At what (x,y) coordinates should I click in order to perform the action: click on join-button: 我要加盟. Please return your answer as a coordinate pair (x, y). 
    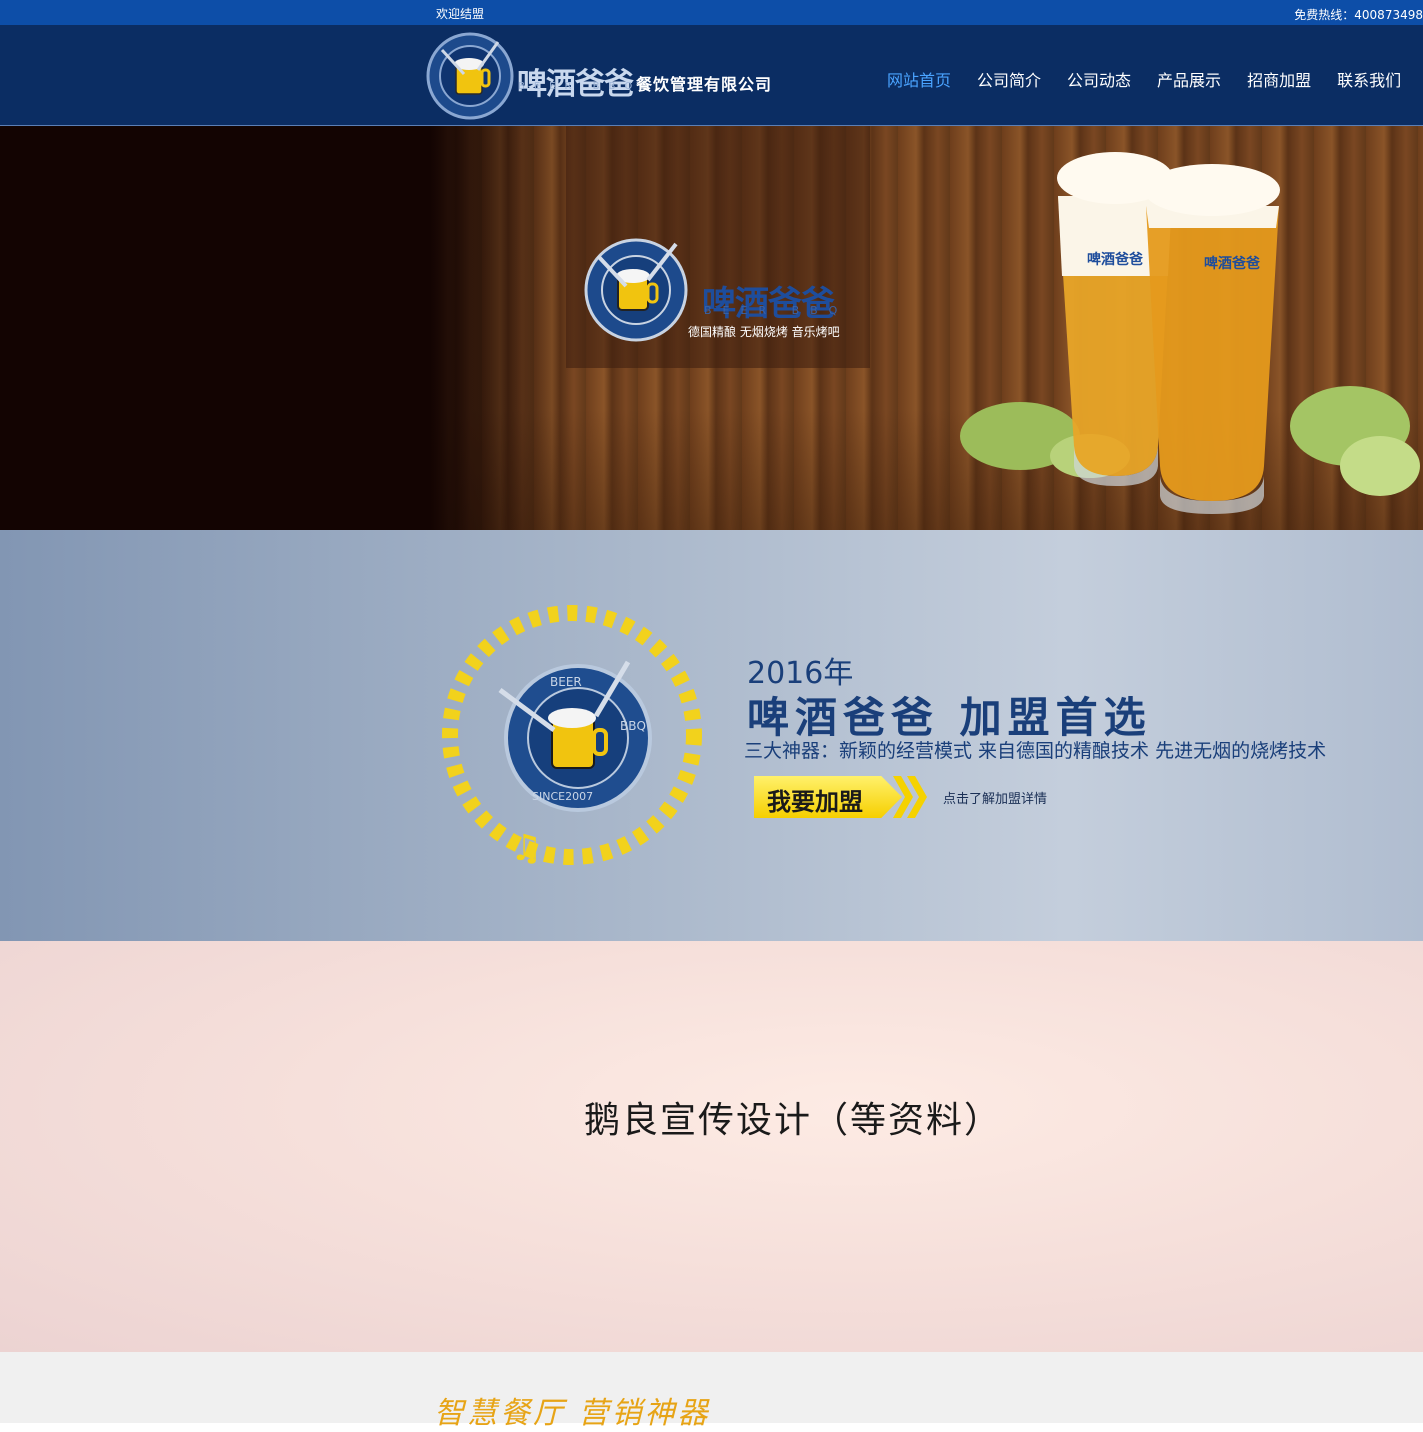
    Looking at the image, I should click on (828, 797).